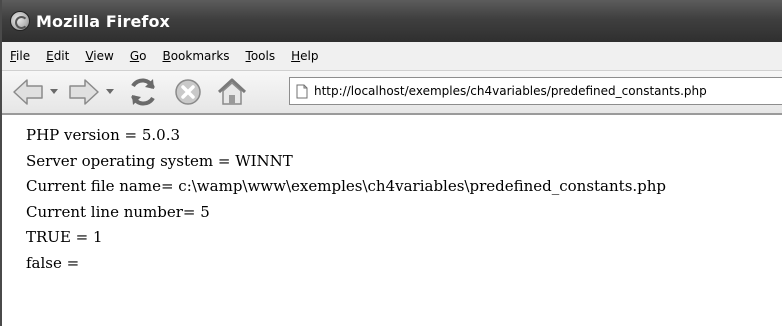 This screenshot has width=782, height=326. Describe the element at coordinates (23, 56) in the screenshot. I see `menu-label: ile` at that location.